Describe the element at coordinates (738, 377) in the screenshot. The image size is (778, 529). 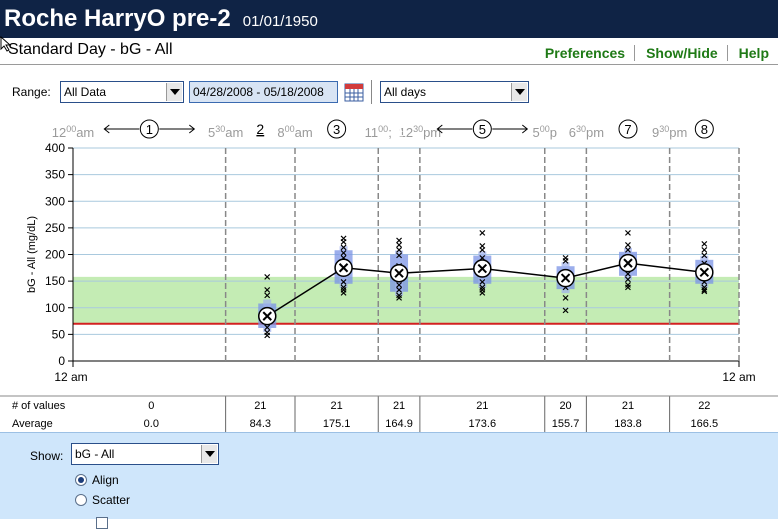
I see `x-end-label: 12 am` at that location.